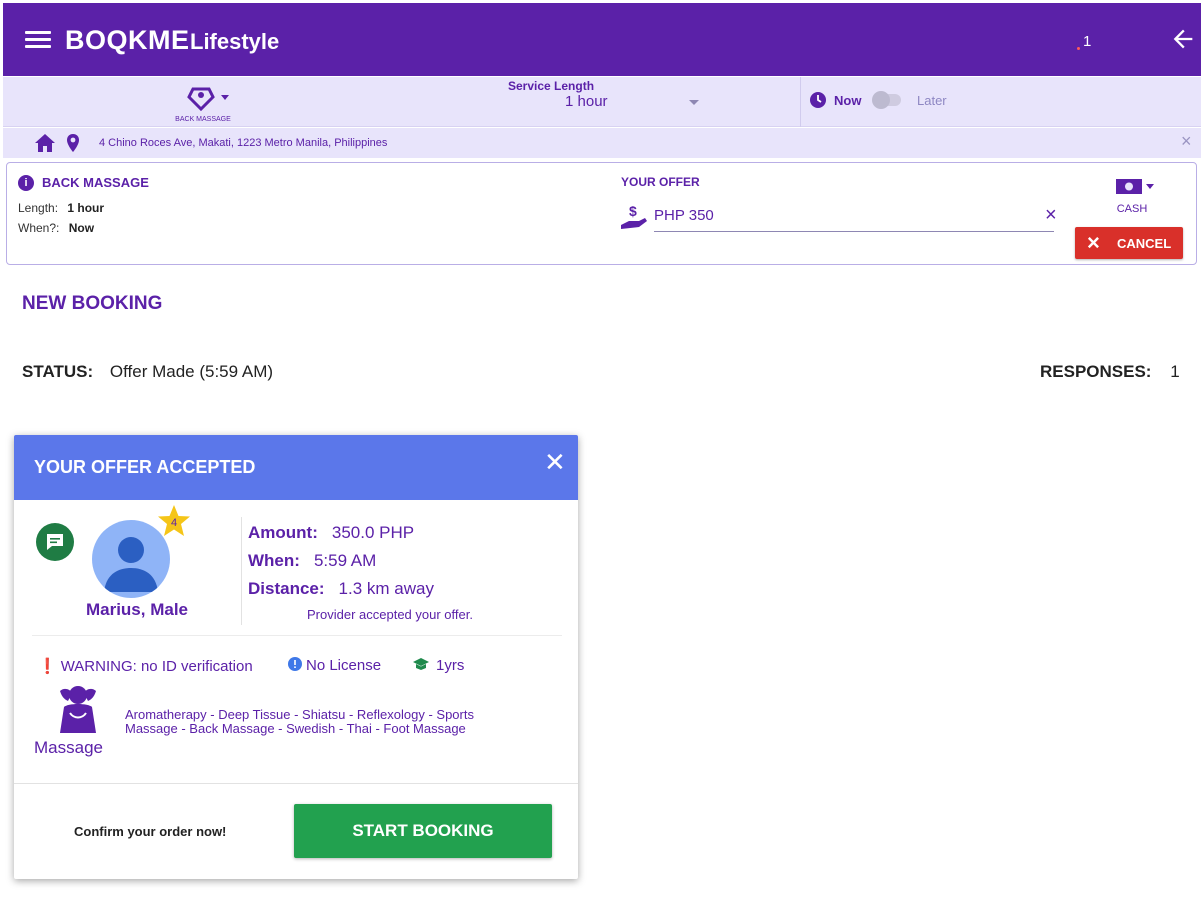 The image size is (1203, 900). Describe the element at coordinates (694, 102) in the screenshot. I see `chevron-down-icon` at that location.